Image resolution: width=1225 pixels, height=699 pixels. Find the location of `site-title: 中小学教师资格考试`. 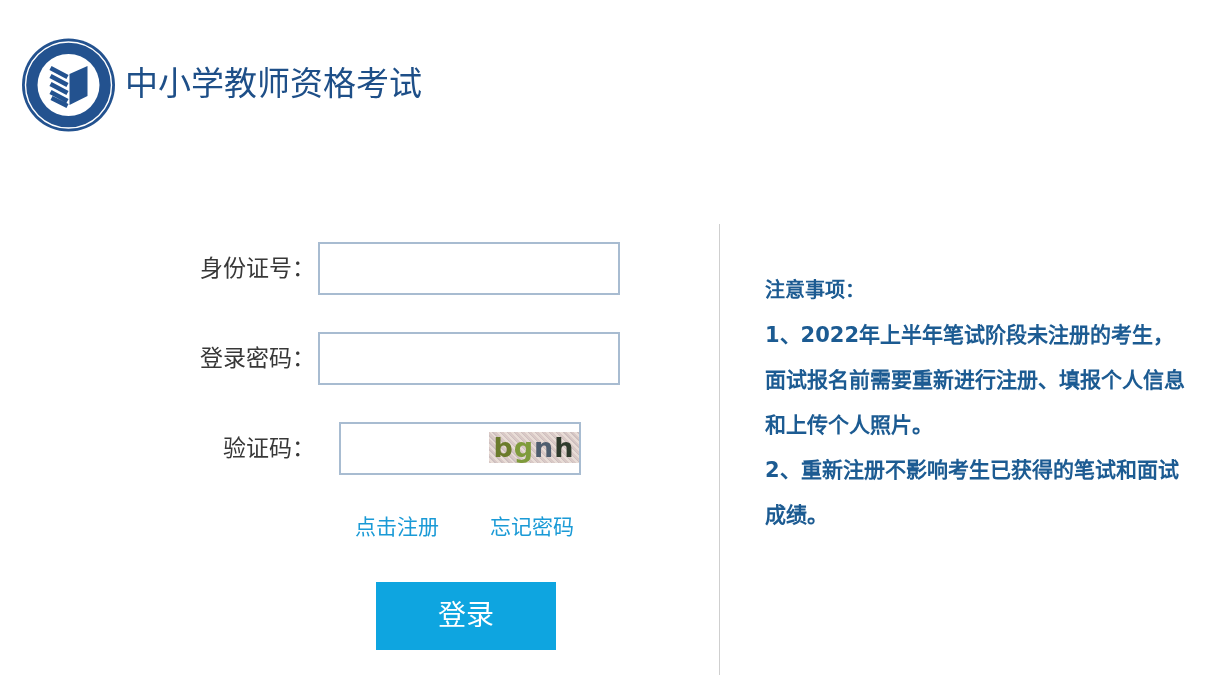

site-title: 中小学教师资格考试 is located at coordinates (273, 83).